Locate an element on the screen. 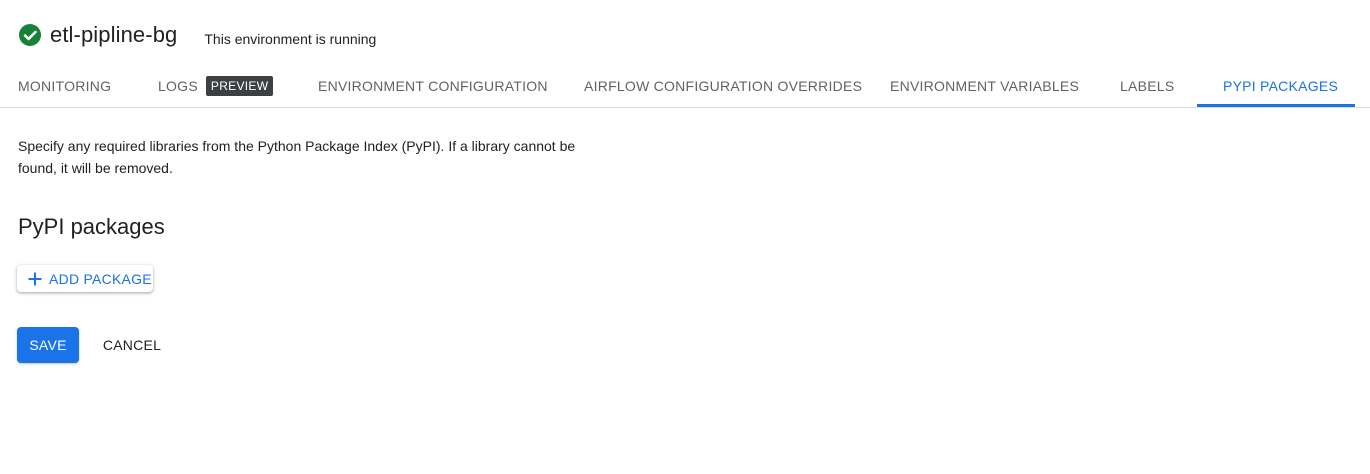  cancel-button: CANCEL is located at coordinates (132, 345).